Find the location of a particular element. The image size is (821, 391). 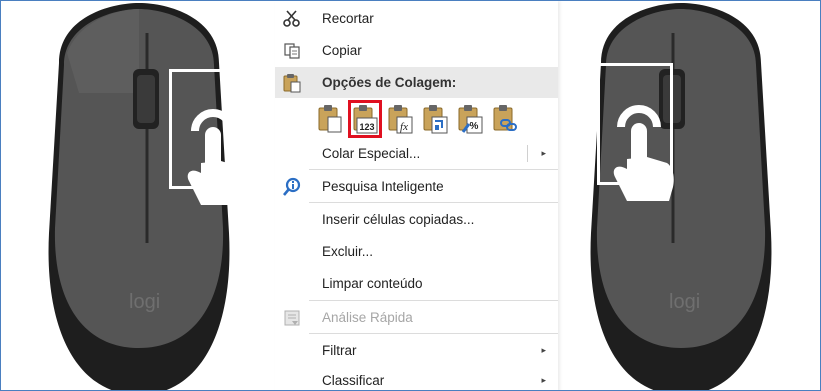

paste-transpose-icon is located at coordinates (435, 119).